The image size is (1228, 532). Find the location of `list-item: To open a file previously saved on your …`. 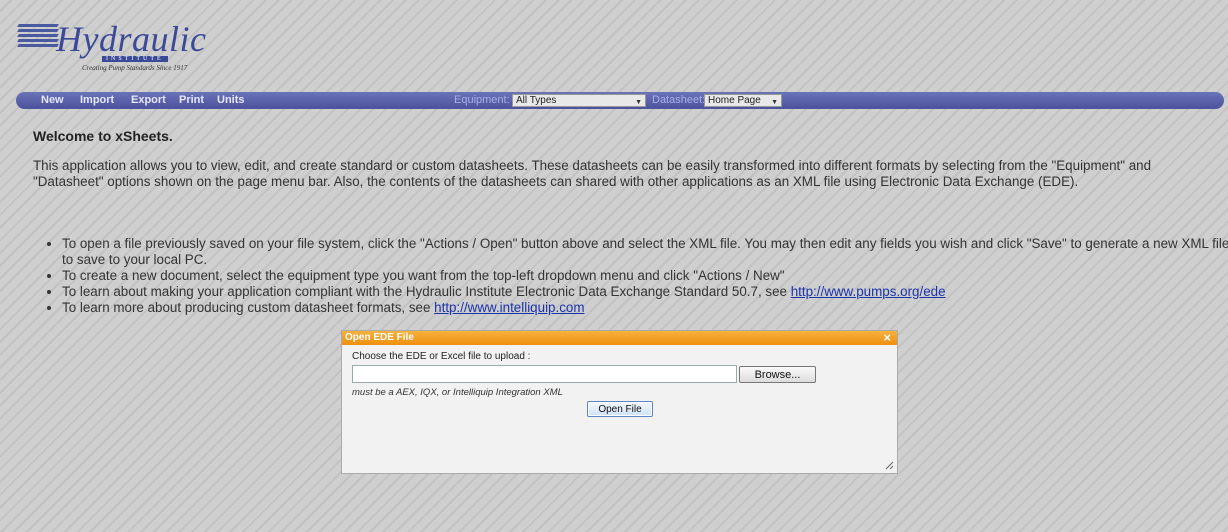

list-item: To open a file previously saved on your … is located at coordinates (645, 252).